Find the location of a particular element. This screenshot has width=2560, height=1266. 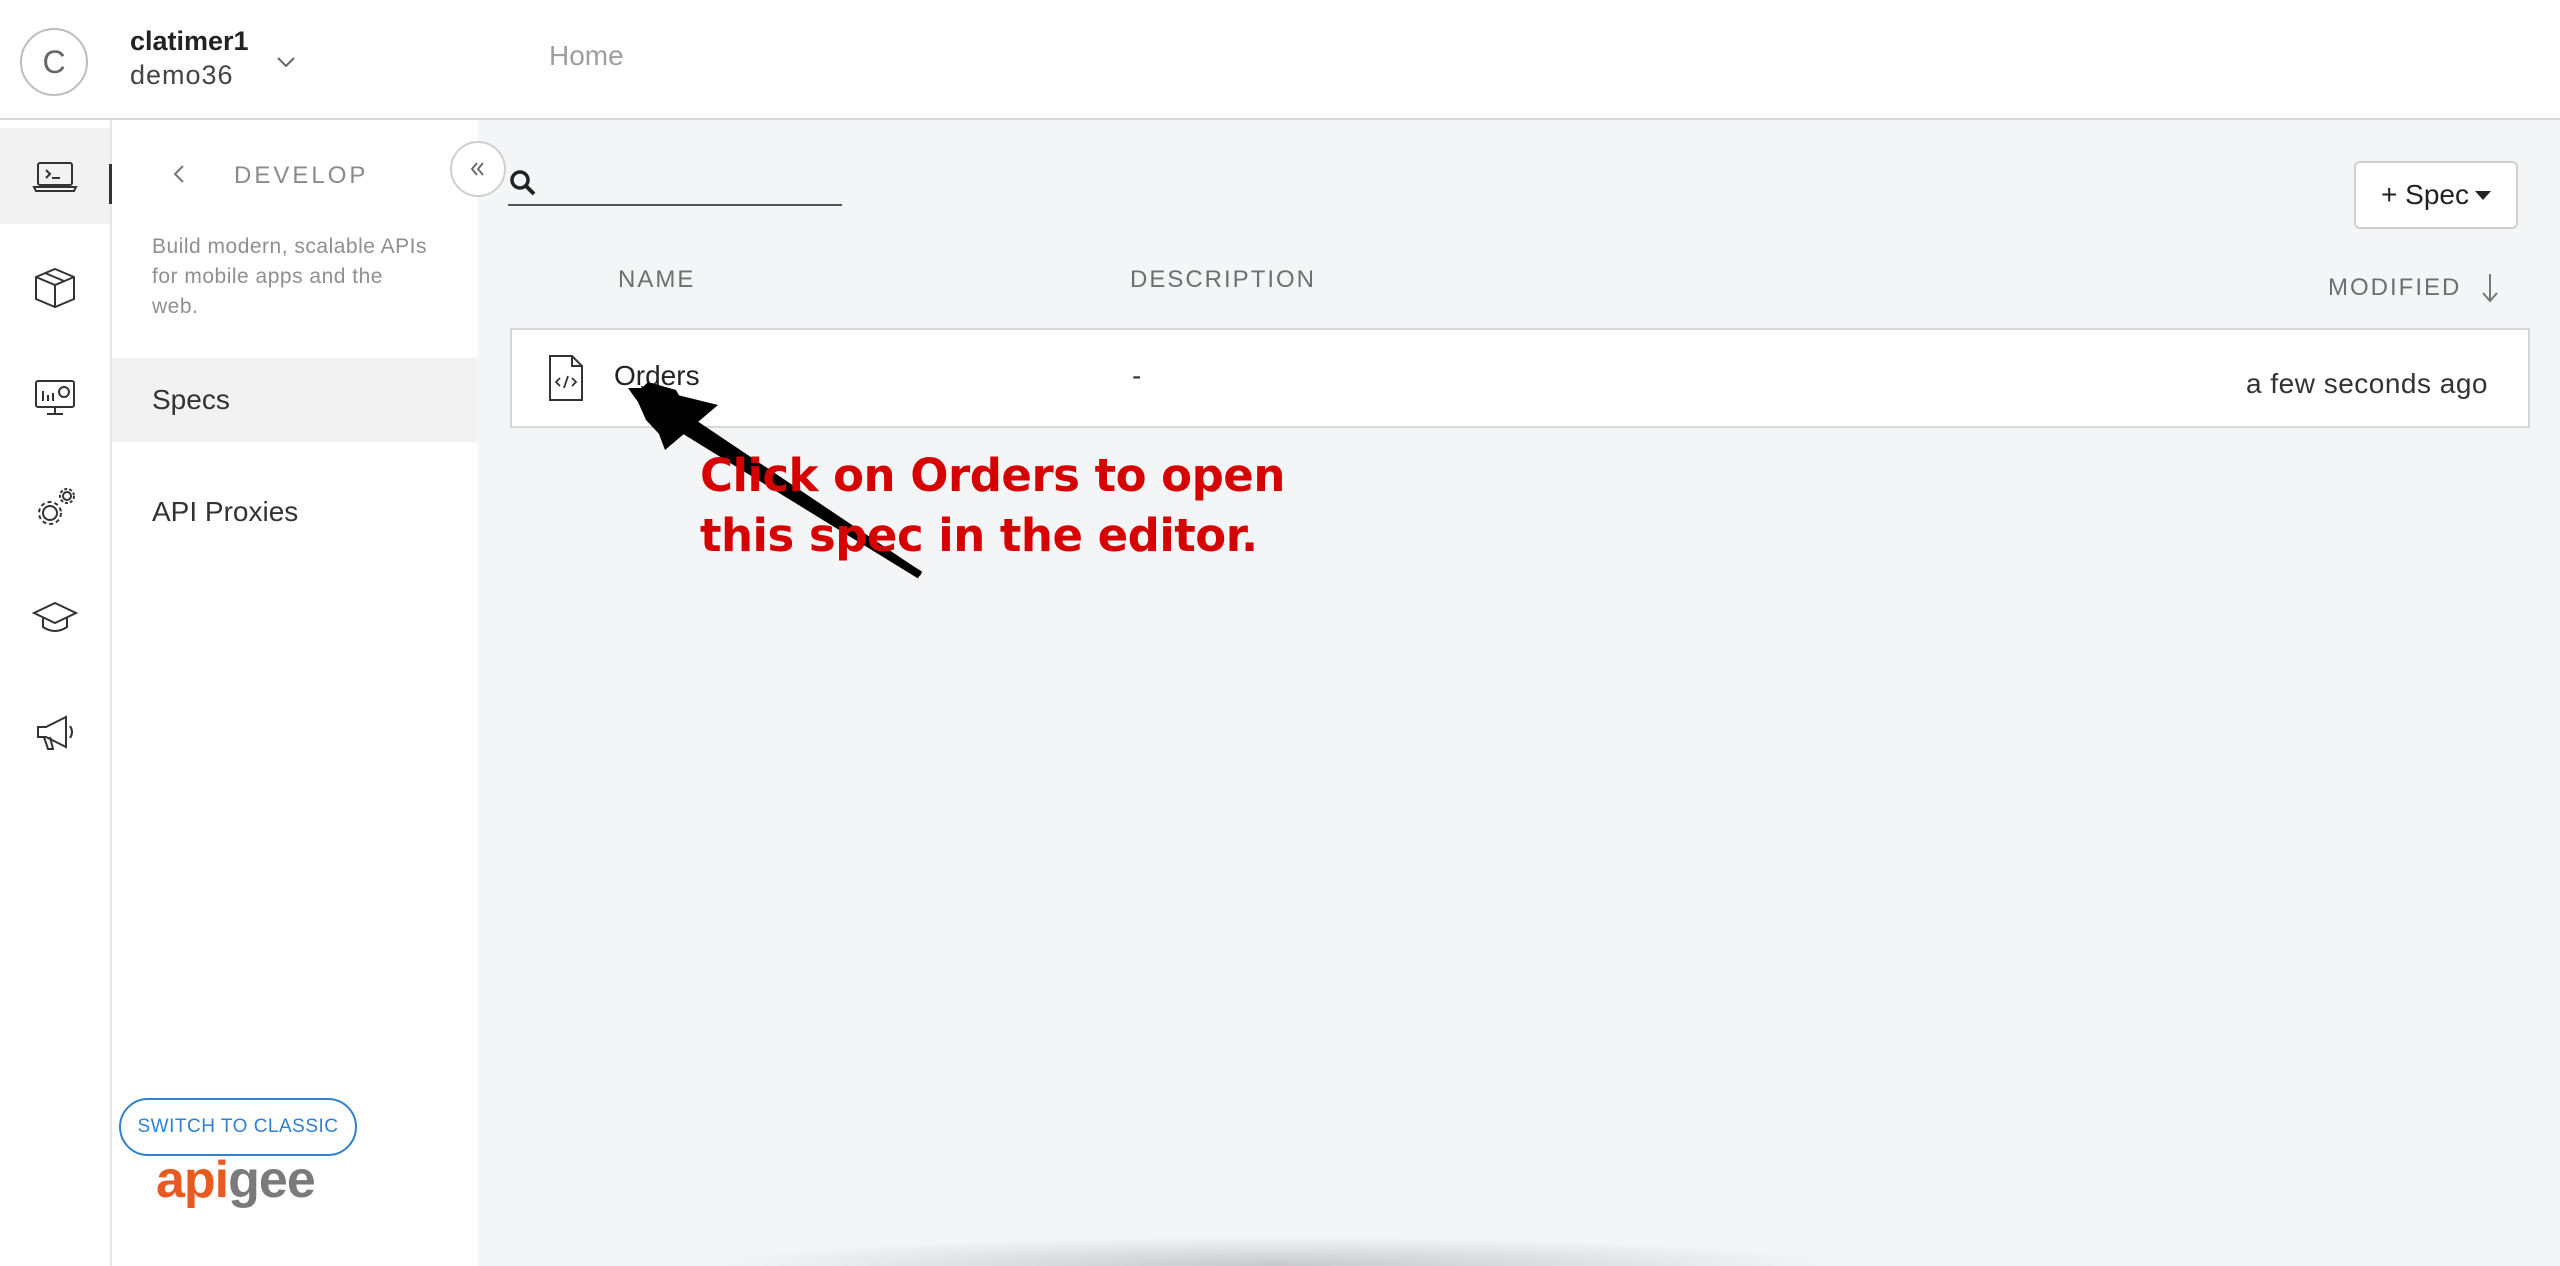

caret-down-icon is located at coordinates (2482, 195).